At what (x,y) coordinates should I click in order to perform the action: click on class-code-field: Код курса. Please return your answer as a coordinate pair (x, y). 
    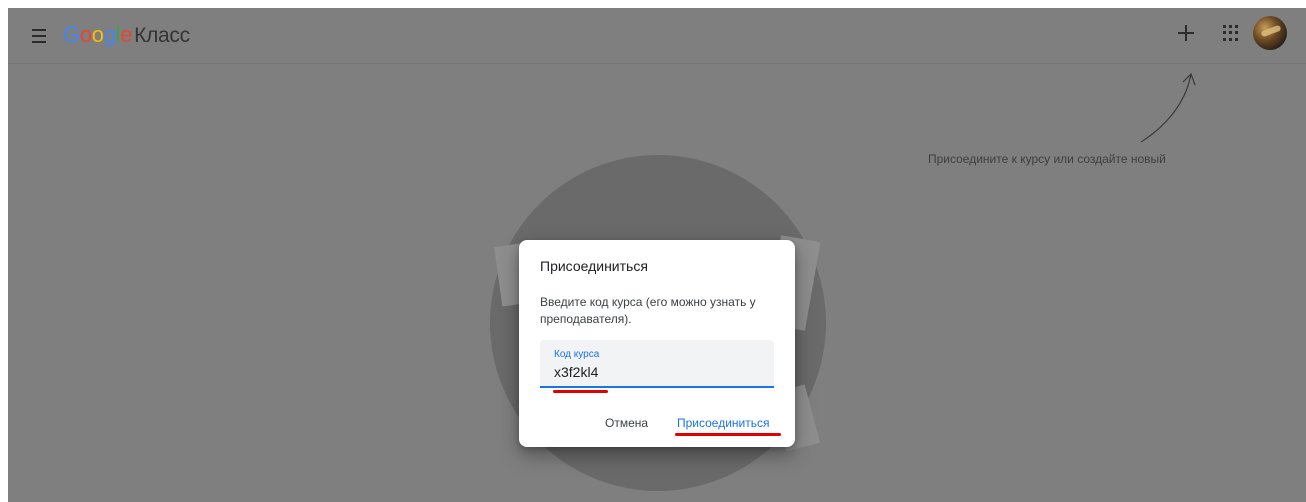
    Looking at the image, I should click on (657, 364).